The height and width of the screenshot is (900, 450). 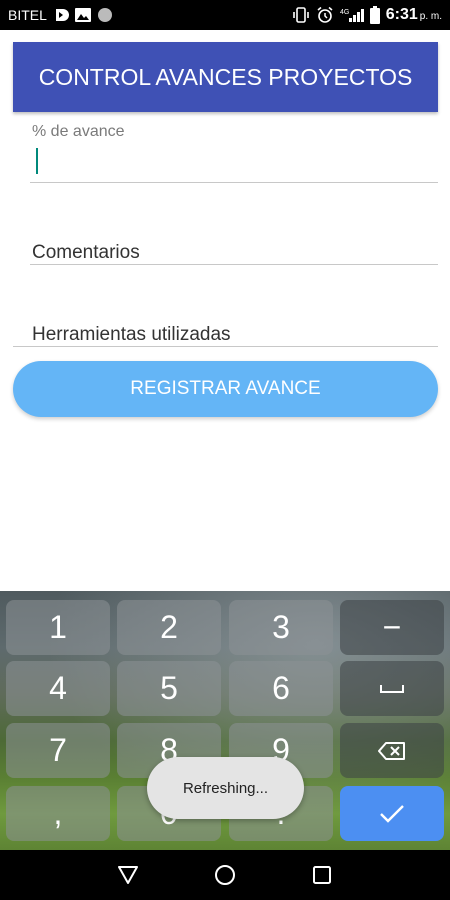 I want to click on progress-input, so click(x=234, y=163).